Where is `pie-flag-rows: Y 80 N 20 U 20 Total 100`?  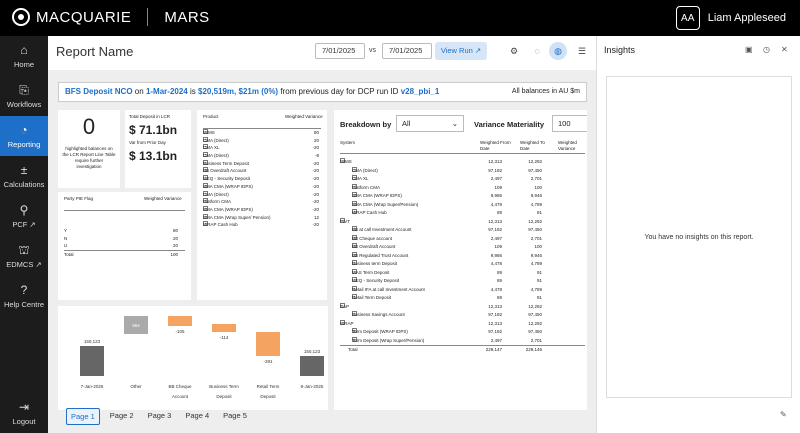
pie-flag-rows: Y 80 N 20 U 20 Total 100 is located at coordinates (124, 242).